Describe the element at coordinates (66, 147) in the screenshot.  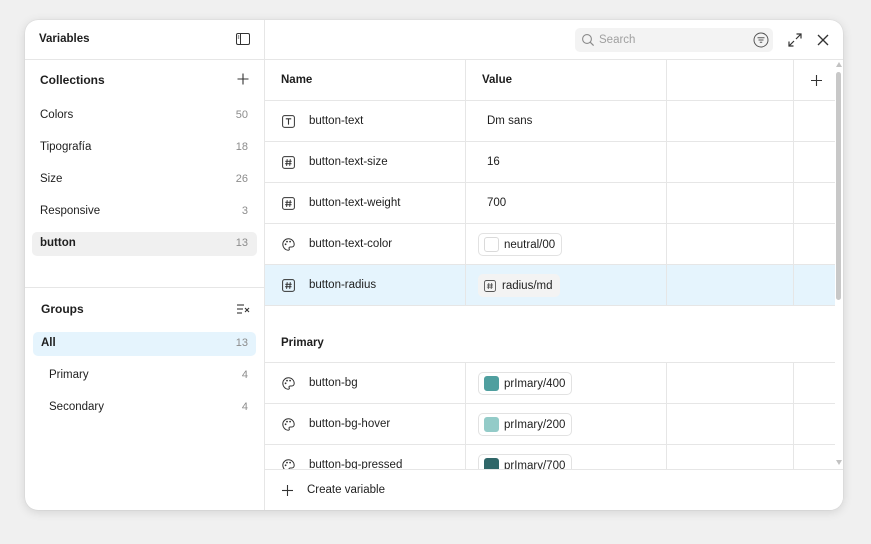
I see `collection-label: Tipografía` at that location.